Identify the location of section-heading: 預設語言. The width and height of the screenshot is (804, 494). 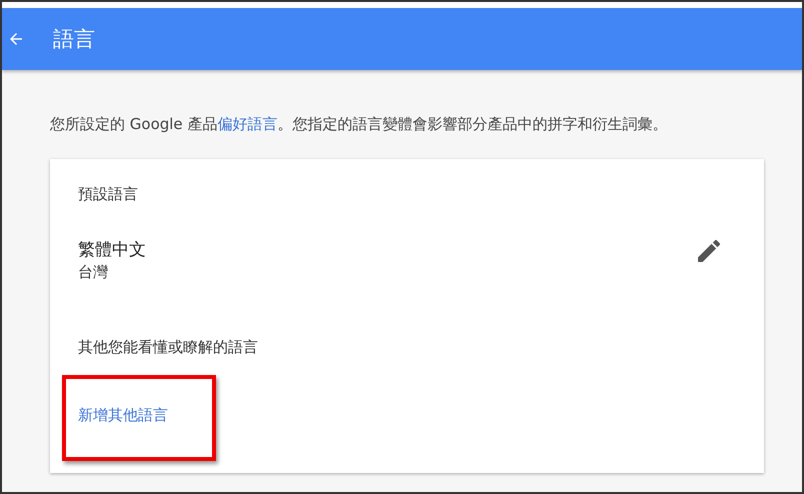
(108, 194).